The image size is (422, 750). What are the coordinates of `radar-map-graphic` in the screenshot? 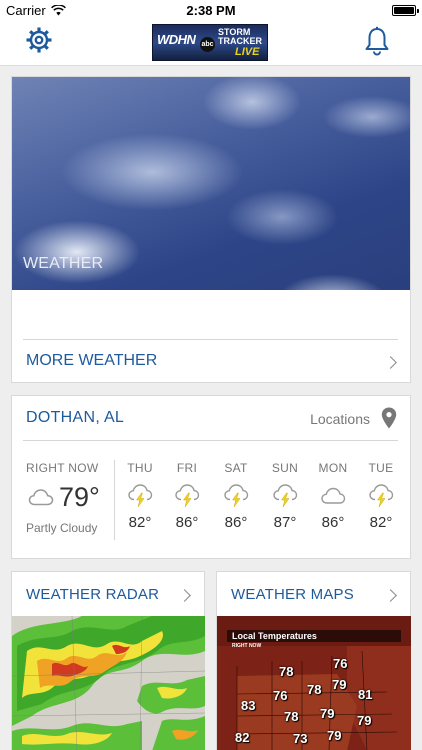 It's located at (108, 683).